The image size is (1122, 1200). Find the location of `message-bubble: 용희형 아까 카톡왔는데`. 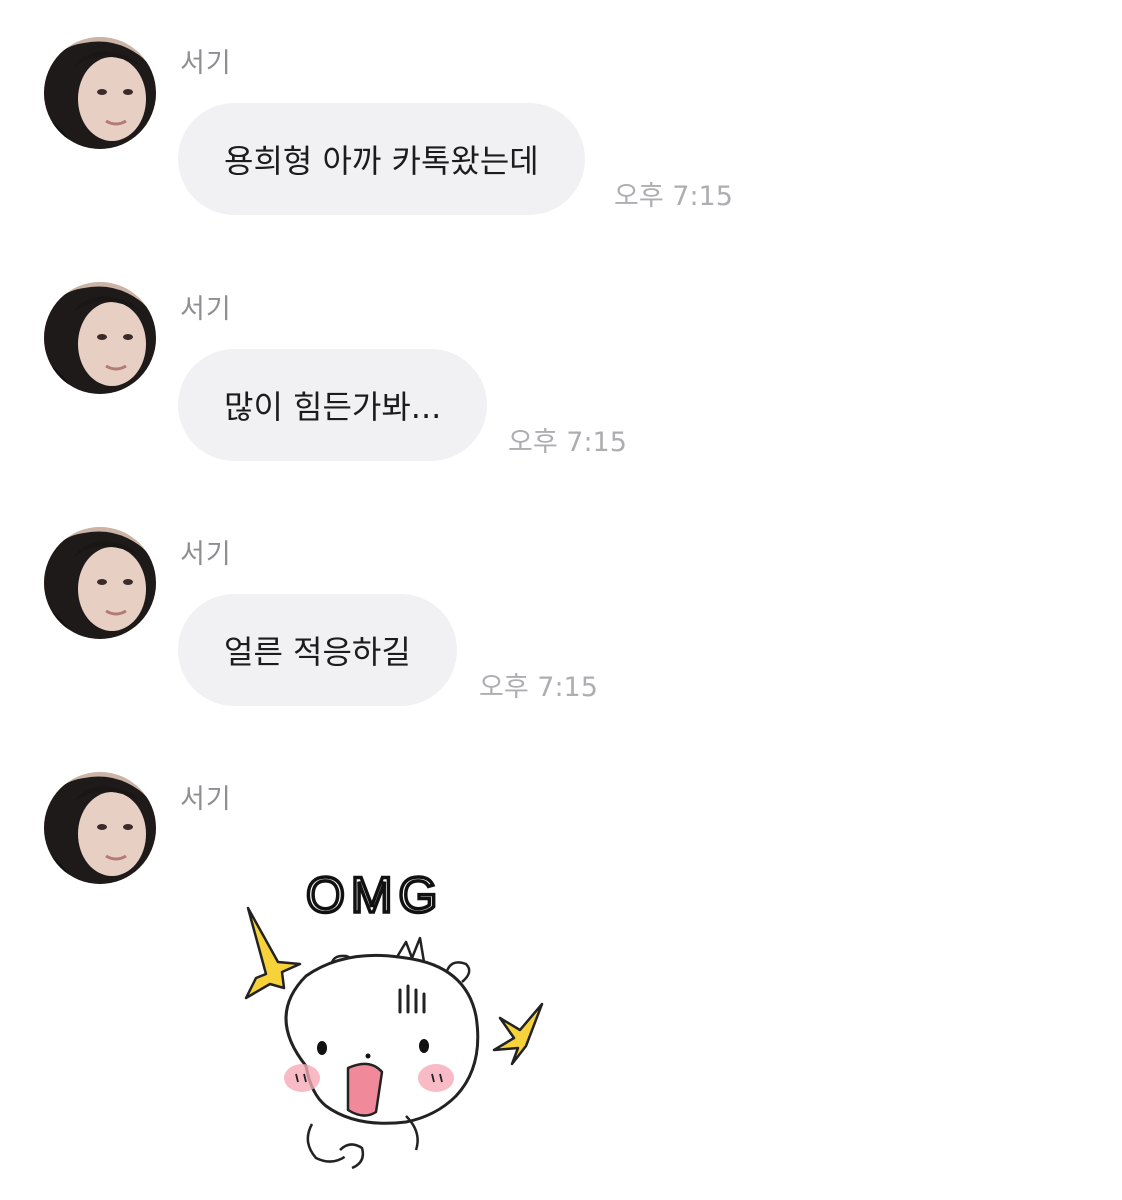

message-bubble: 용희형 아까 카톡왔는데 is located at coordinates (381, 159).